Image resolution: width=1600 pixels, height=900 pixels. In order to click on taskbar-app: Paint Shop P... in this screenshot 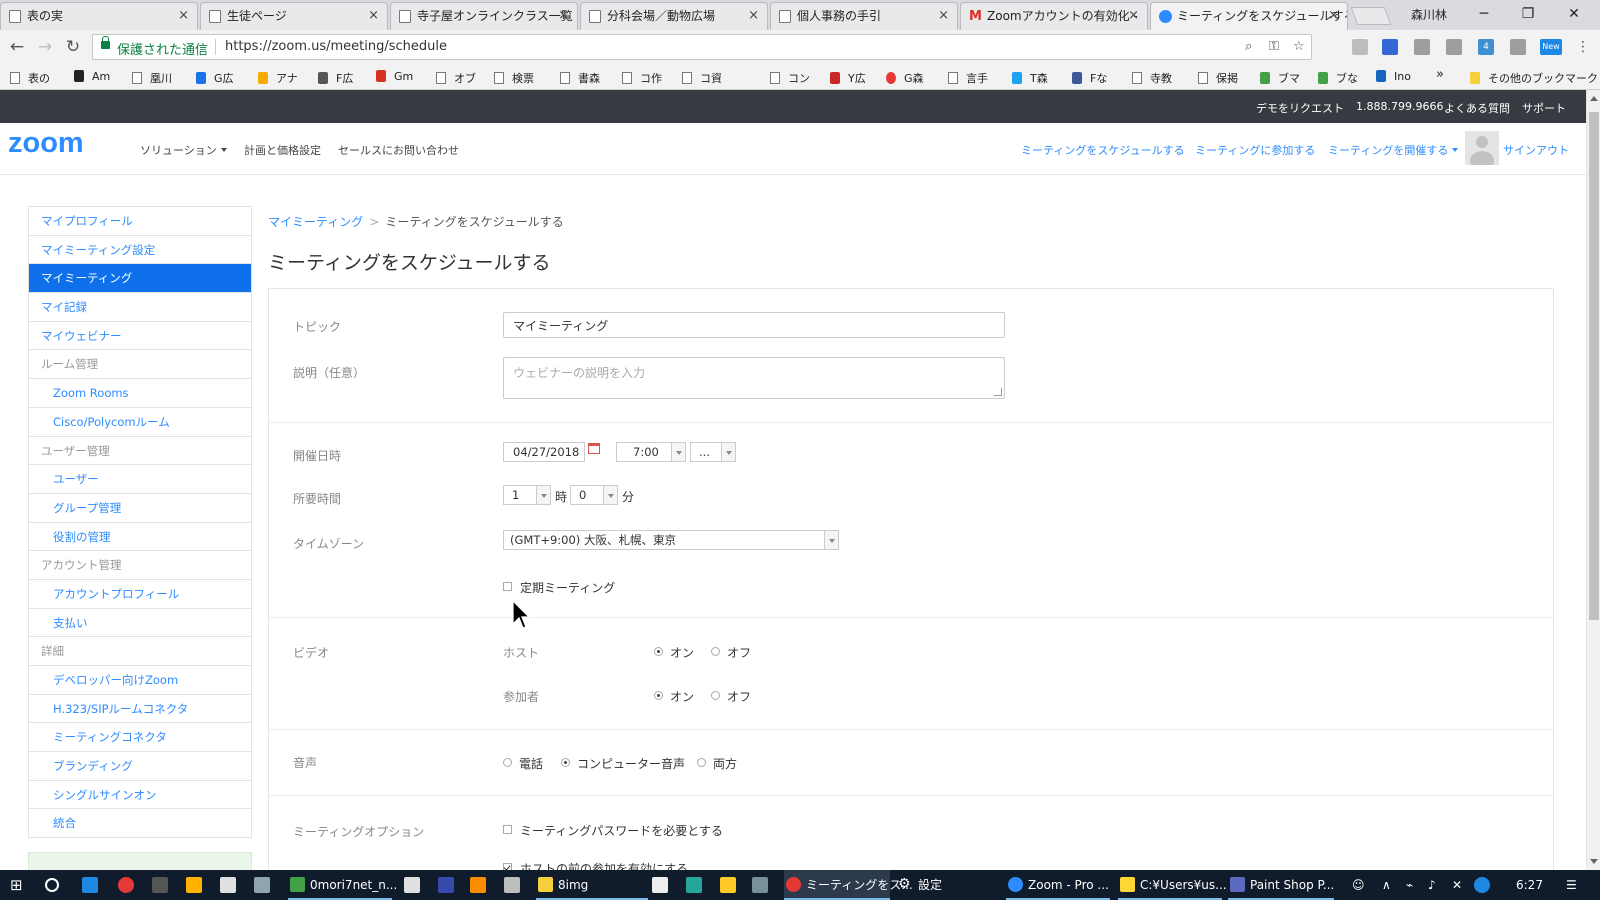, I will do `click(1281, 885)`.